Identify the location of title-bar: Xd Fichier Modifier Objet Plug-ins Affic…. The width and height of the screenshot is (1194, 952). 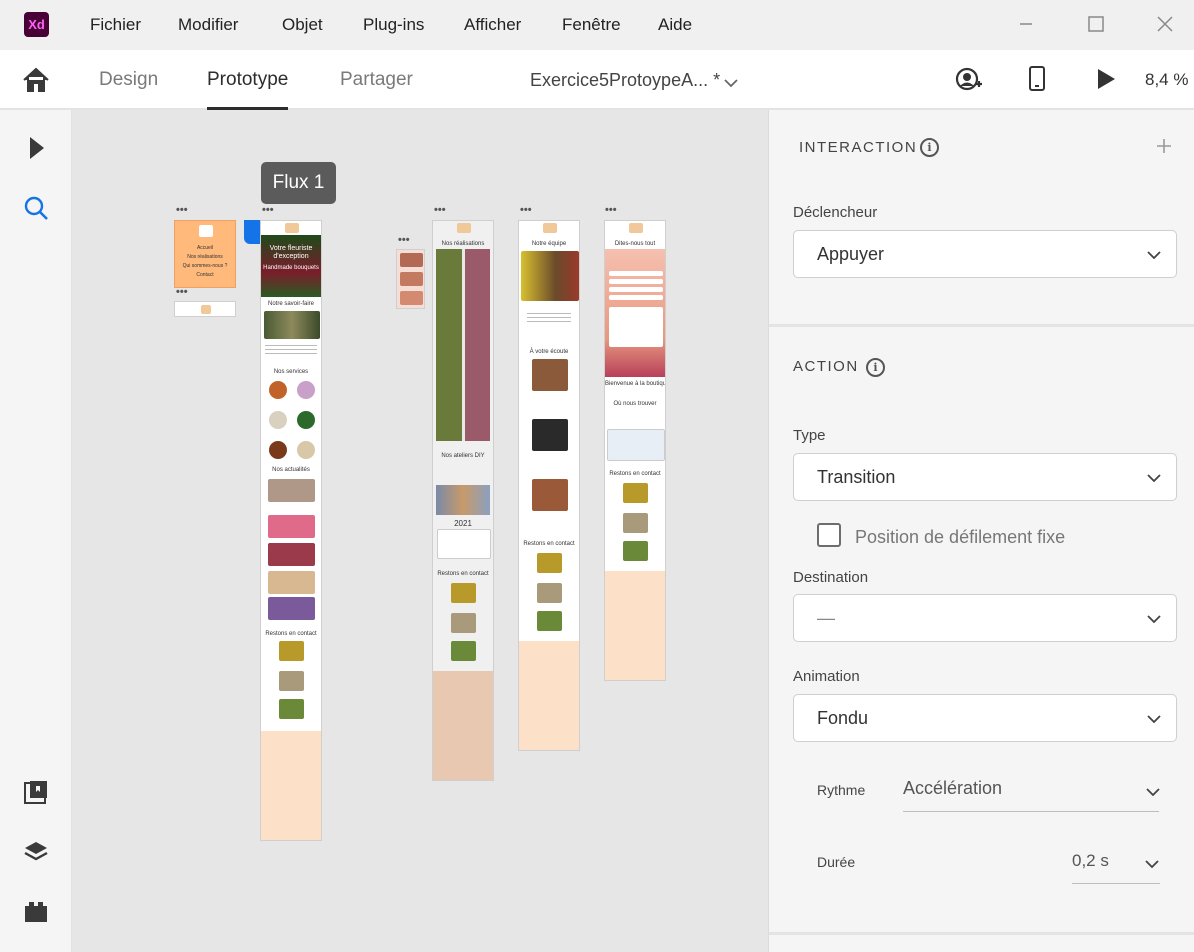
(597, 25).